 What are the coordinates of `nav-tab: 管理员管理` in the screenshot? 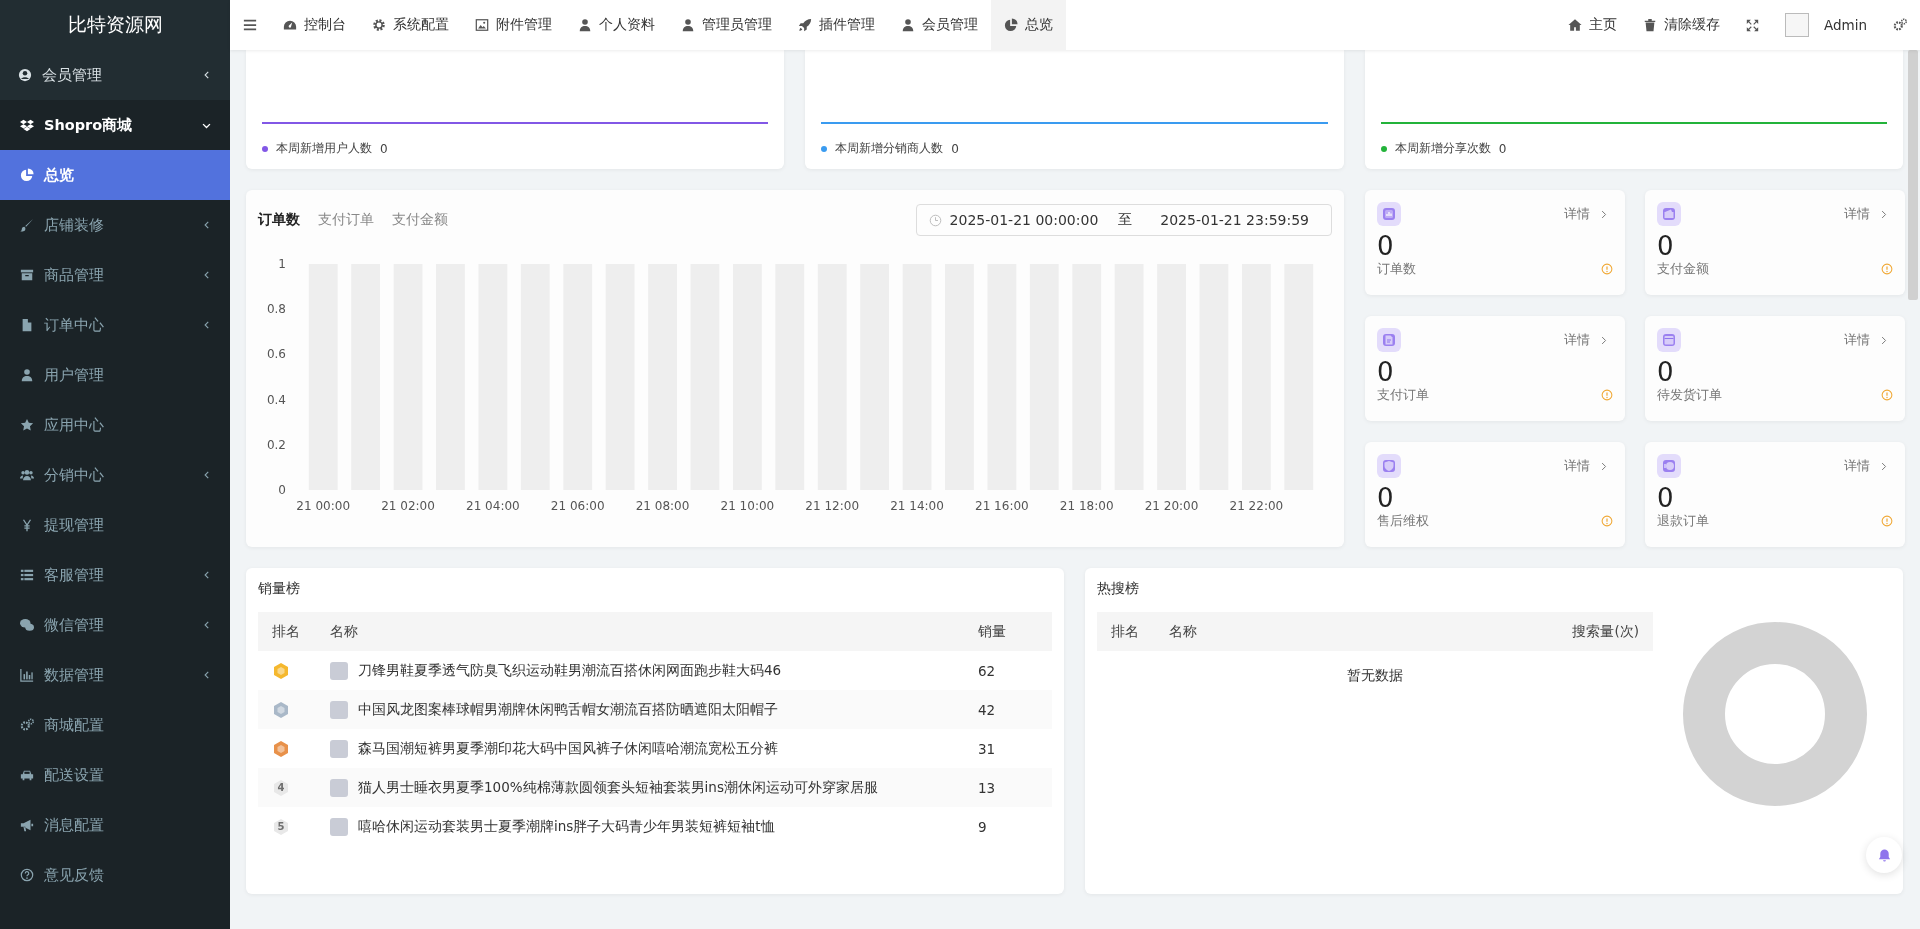 It's located at (726, 25).